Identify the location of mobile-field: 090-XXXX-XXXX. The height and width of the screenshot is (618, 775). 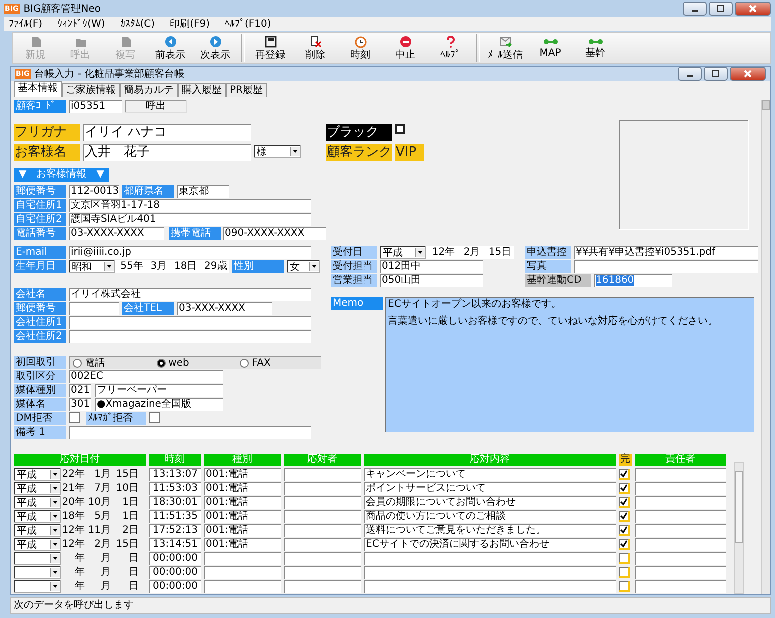
(274, 233).